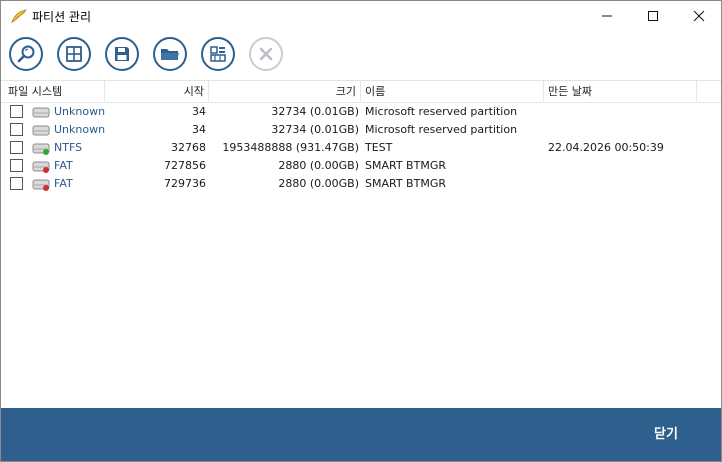 The width and height of the screenshot is (722, 462). Describe the element at coordinates (361, 184) in the screenshot. I see `table-row: FAT 729736 2880 (0.00GB) SMART BTMGR` at that location.